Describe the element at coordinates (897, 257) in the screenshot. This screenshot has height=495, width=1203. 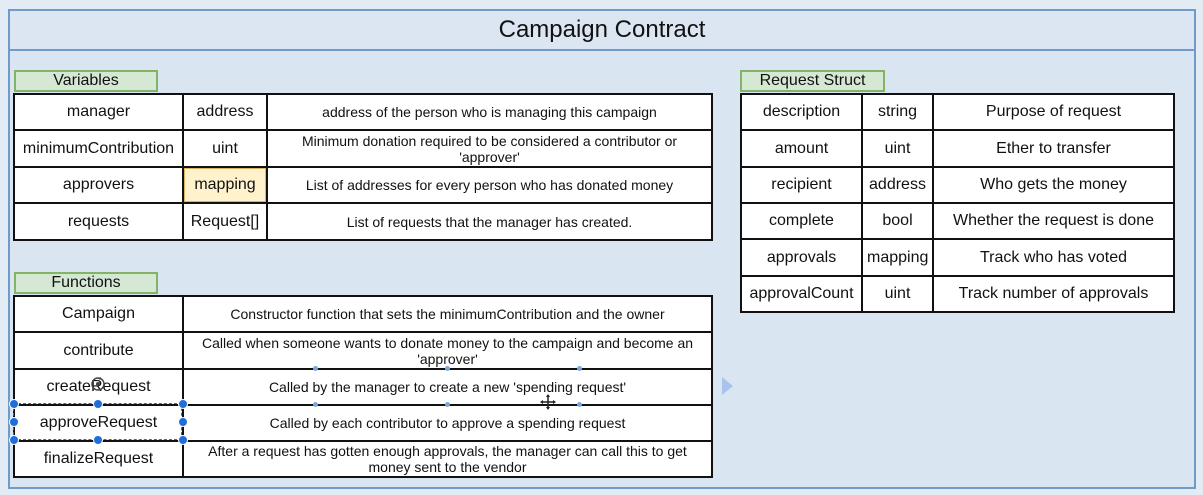
I see `struct-field-type-cell: mapping` at that location.